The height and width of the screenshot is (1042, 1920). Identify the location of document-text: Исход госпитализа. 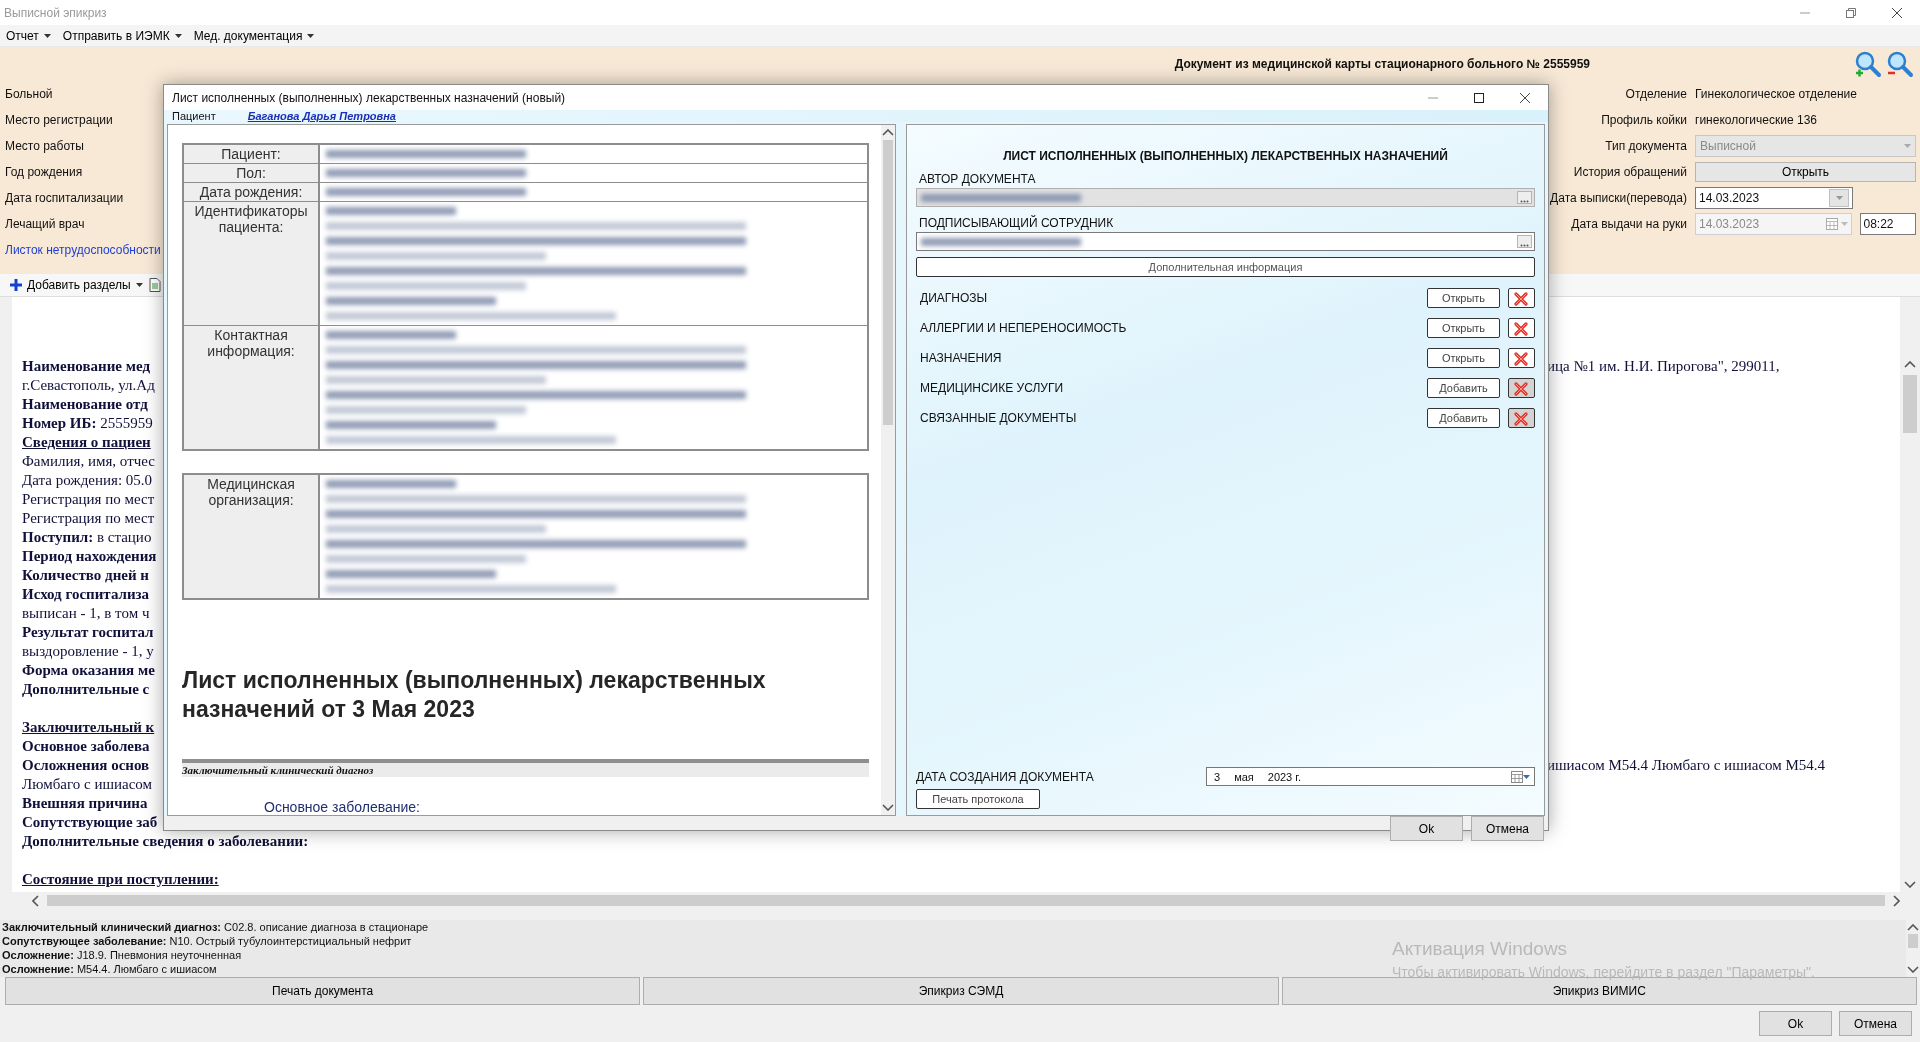
(86, 594).